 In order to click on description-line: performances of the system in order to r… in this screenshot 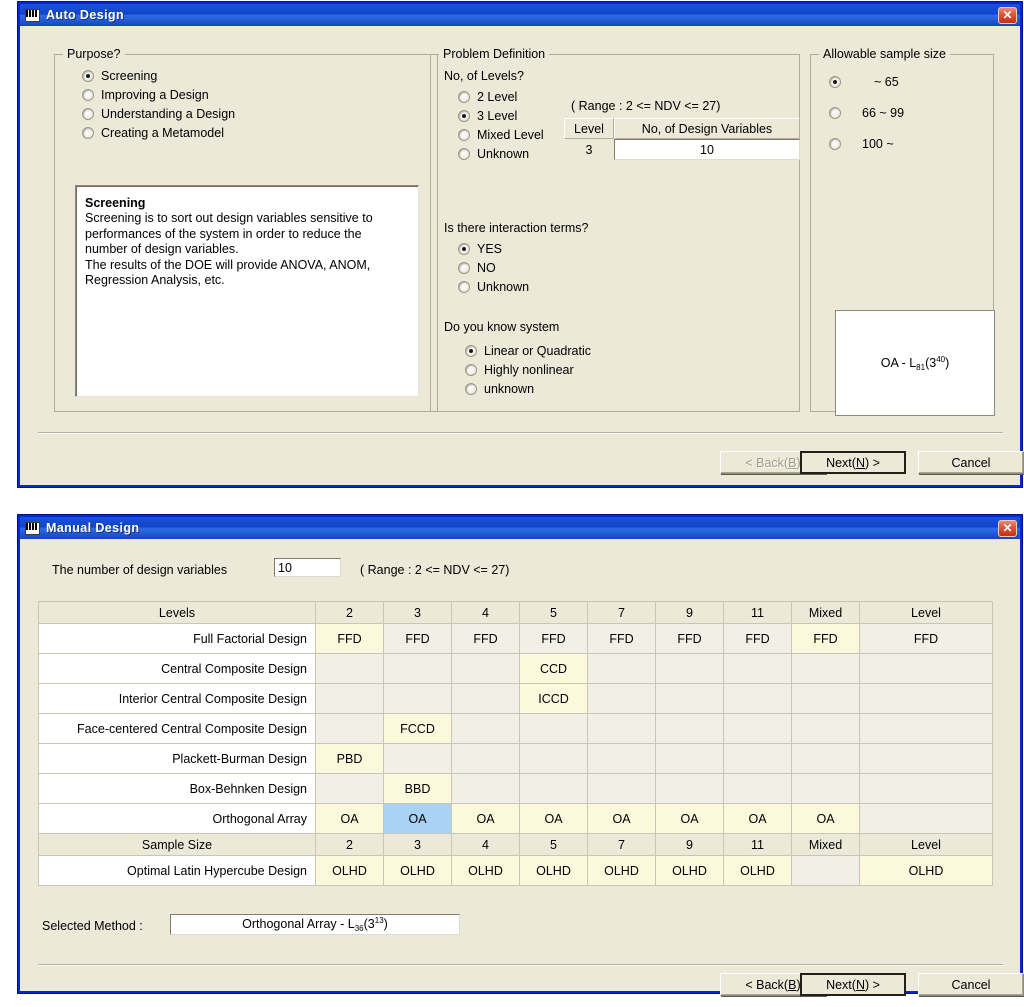, I will do `click(223, 233)`.